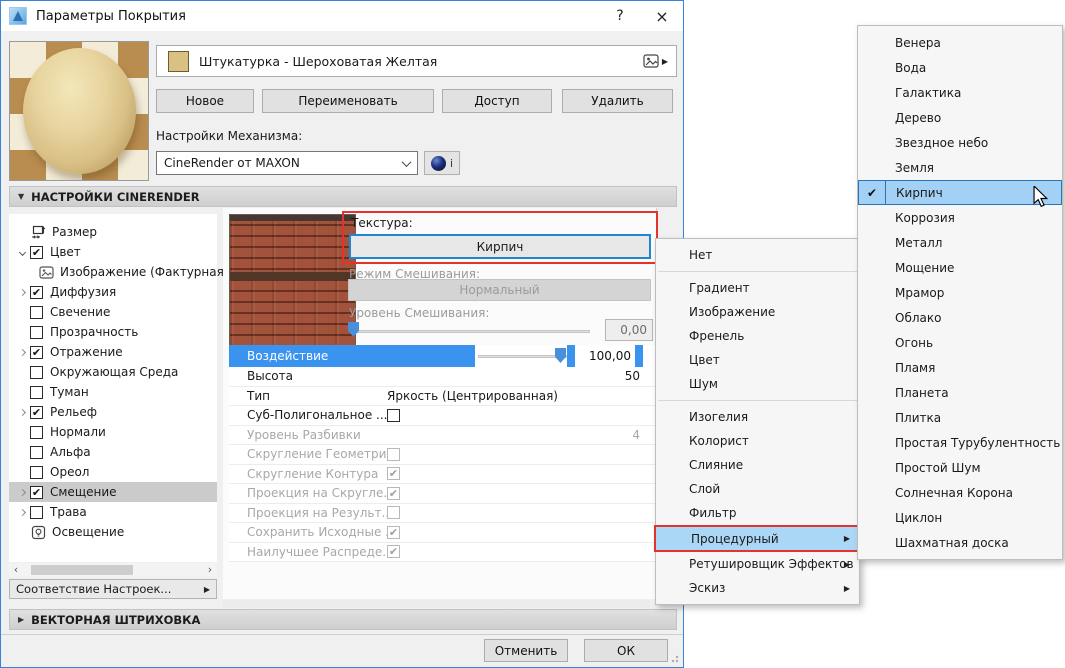 The height and width of the screenshot is (668, 1065). Describe the element at coordinates (348, 101) in the screenshot. I see `rename-button: Переименовать` at that location.